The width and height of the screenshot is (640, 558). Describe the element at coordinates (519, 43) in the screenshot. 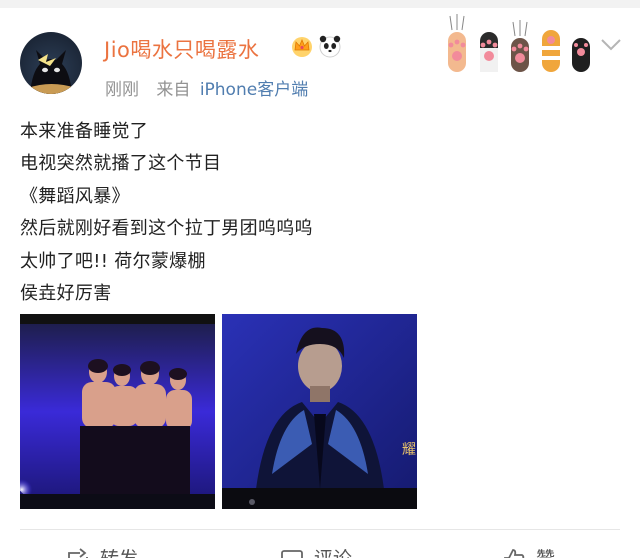

I see `cat-paws-decoration-icon` at that location.